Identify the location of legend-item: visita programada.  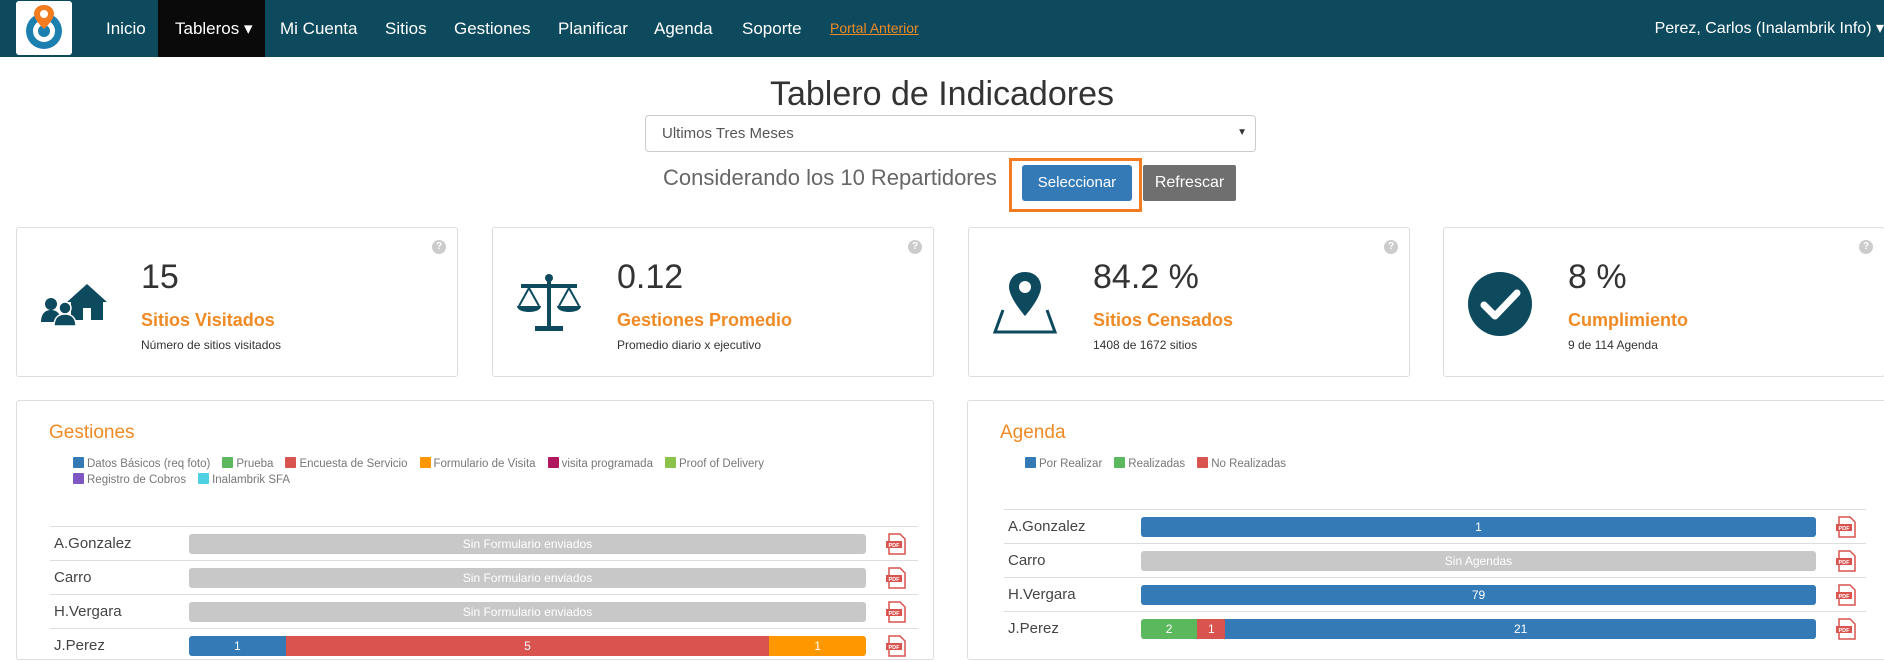
(600, 464).